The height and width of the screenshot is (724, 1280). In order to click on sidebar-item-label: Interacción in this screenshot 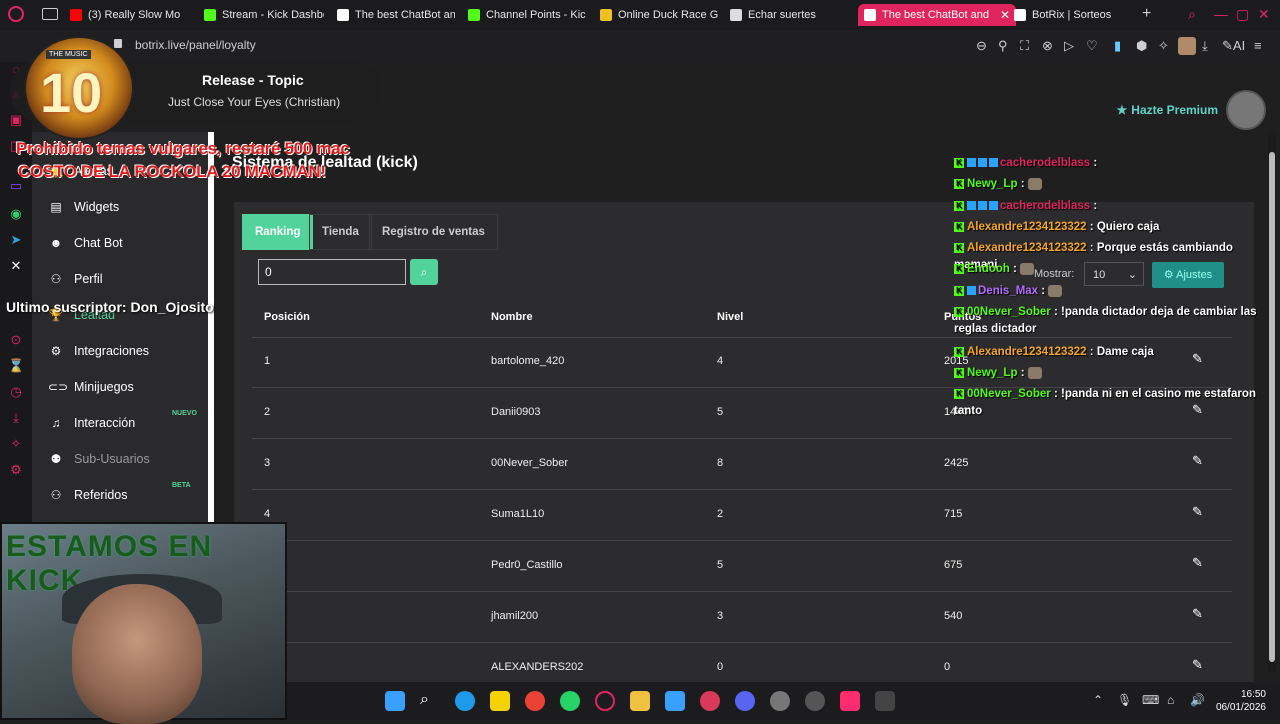, I will do `click(105, 423)`.